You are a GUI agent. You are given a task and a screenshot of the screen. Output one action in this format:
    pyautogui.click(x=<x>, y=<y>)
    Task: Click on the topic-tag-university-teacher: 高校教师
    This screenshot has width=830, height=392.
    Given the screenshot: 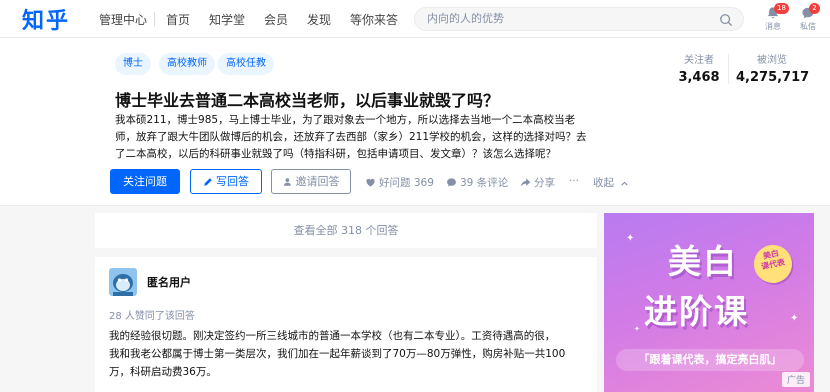 What is the action you would take?
    pyautogui.click(x=187, y=64)
    